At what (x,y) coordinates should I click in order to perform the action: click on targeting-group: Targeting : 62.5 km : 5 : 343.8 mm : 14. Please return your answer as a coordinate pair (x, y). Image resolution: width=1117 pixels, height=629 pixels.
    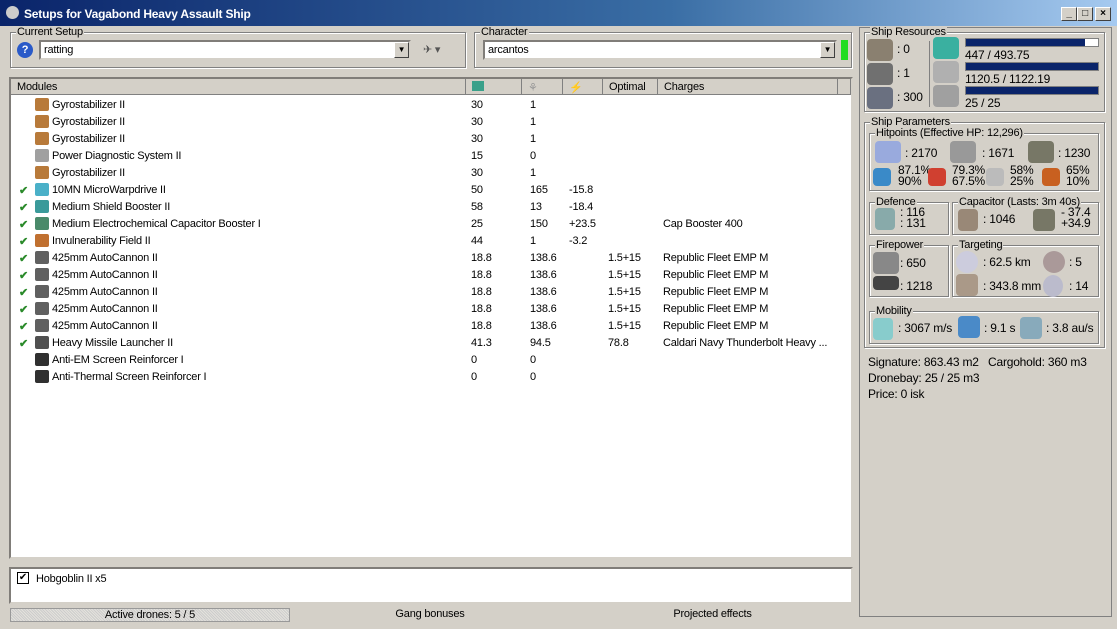
    Looking at the image, I should click on (1025, 268).